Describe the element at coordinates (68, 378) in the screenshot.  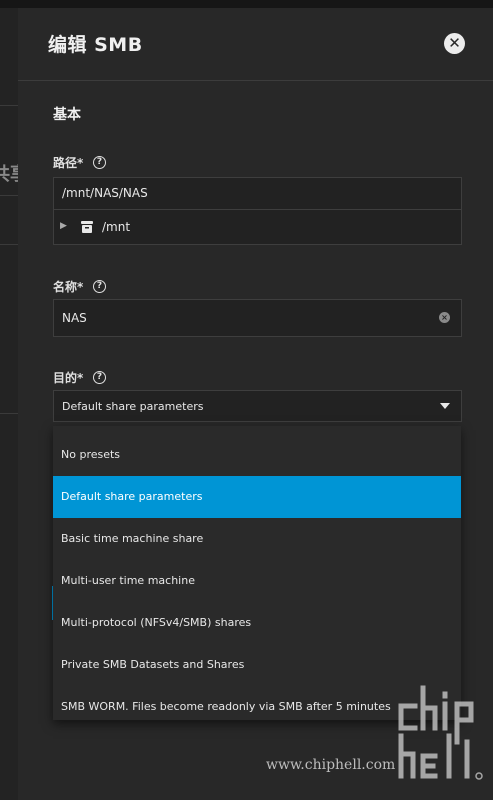
I see `purpose-label: 目的*` at that location.